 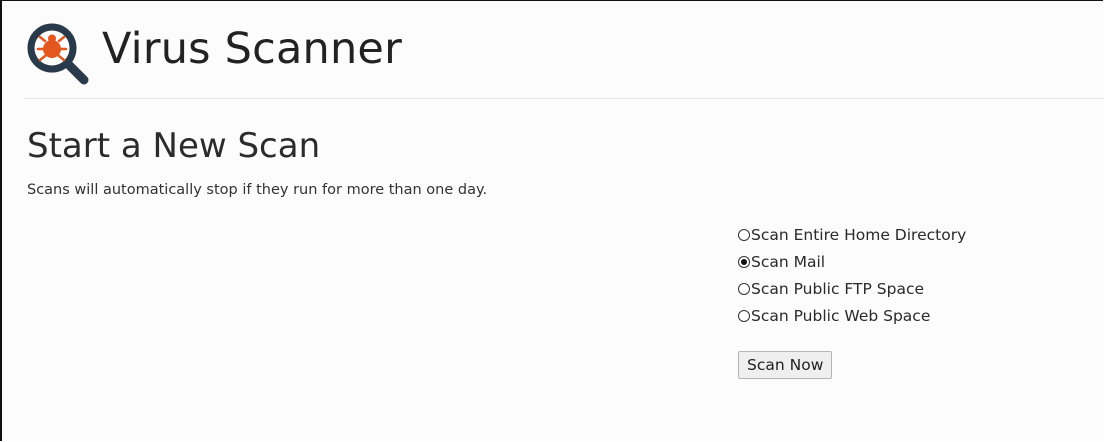 I want to click on option-scan-public-web: Scan Public Web Space, so click(x=852, y=315).